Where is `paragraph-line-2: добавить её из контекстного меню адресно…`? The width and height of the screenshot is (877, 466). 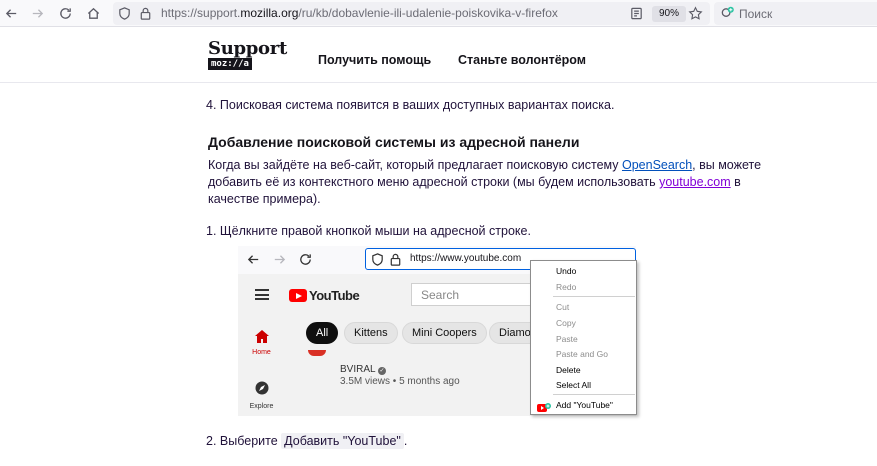 paragraph-line-2: добавить её из контекстного меню адресно… is located at coordinates (474, 182).